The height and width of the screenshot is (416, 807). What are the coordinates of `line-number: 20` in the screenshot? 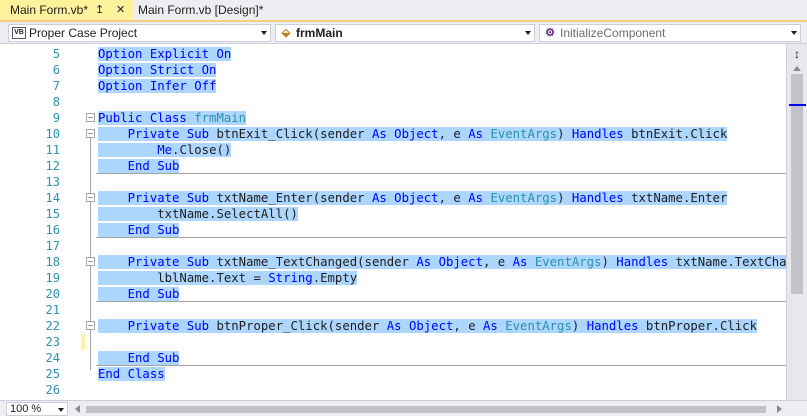 It's located at (52, 294).